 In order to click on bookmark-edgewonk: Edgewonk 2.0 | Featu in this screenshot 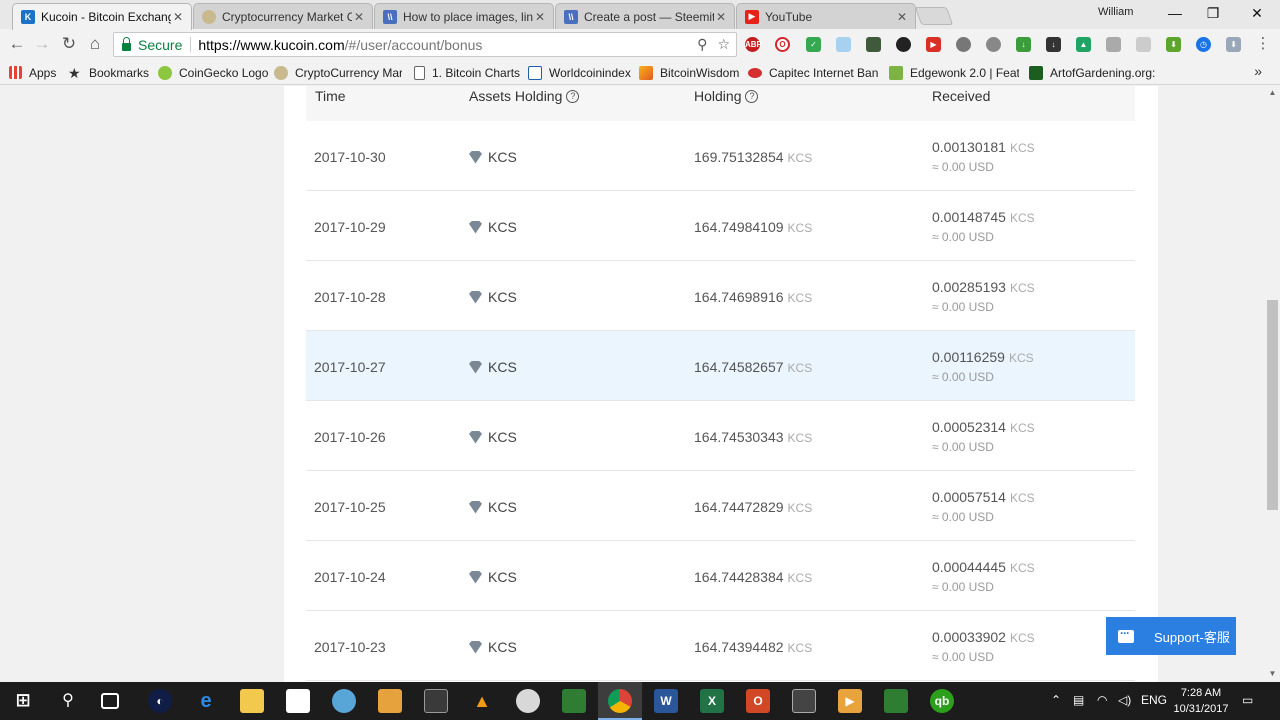, I will do `click(954, 72)`.